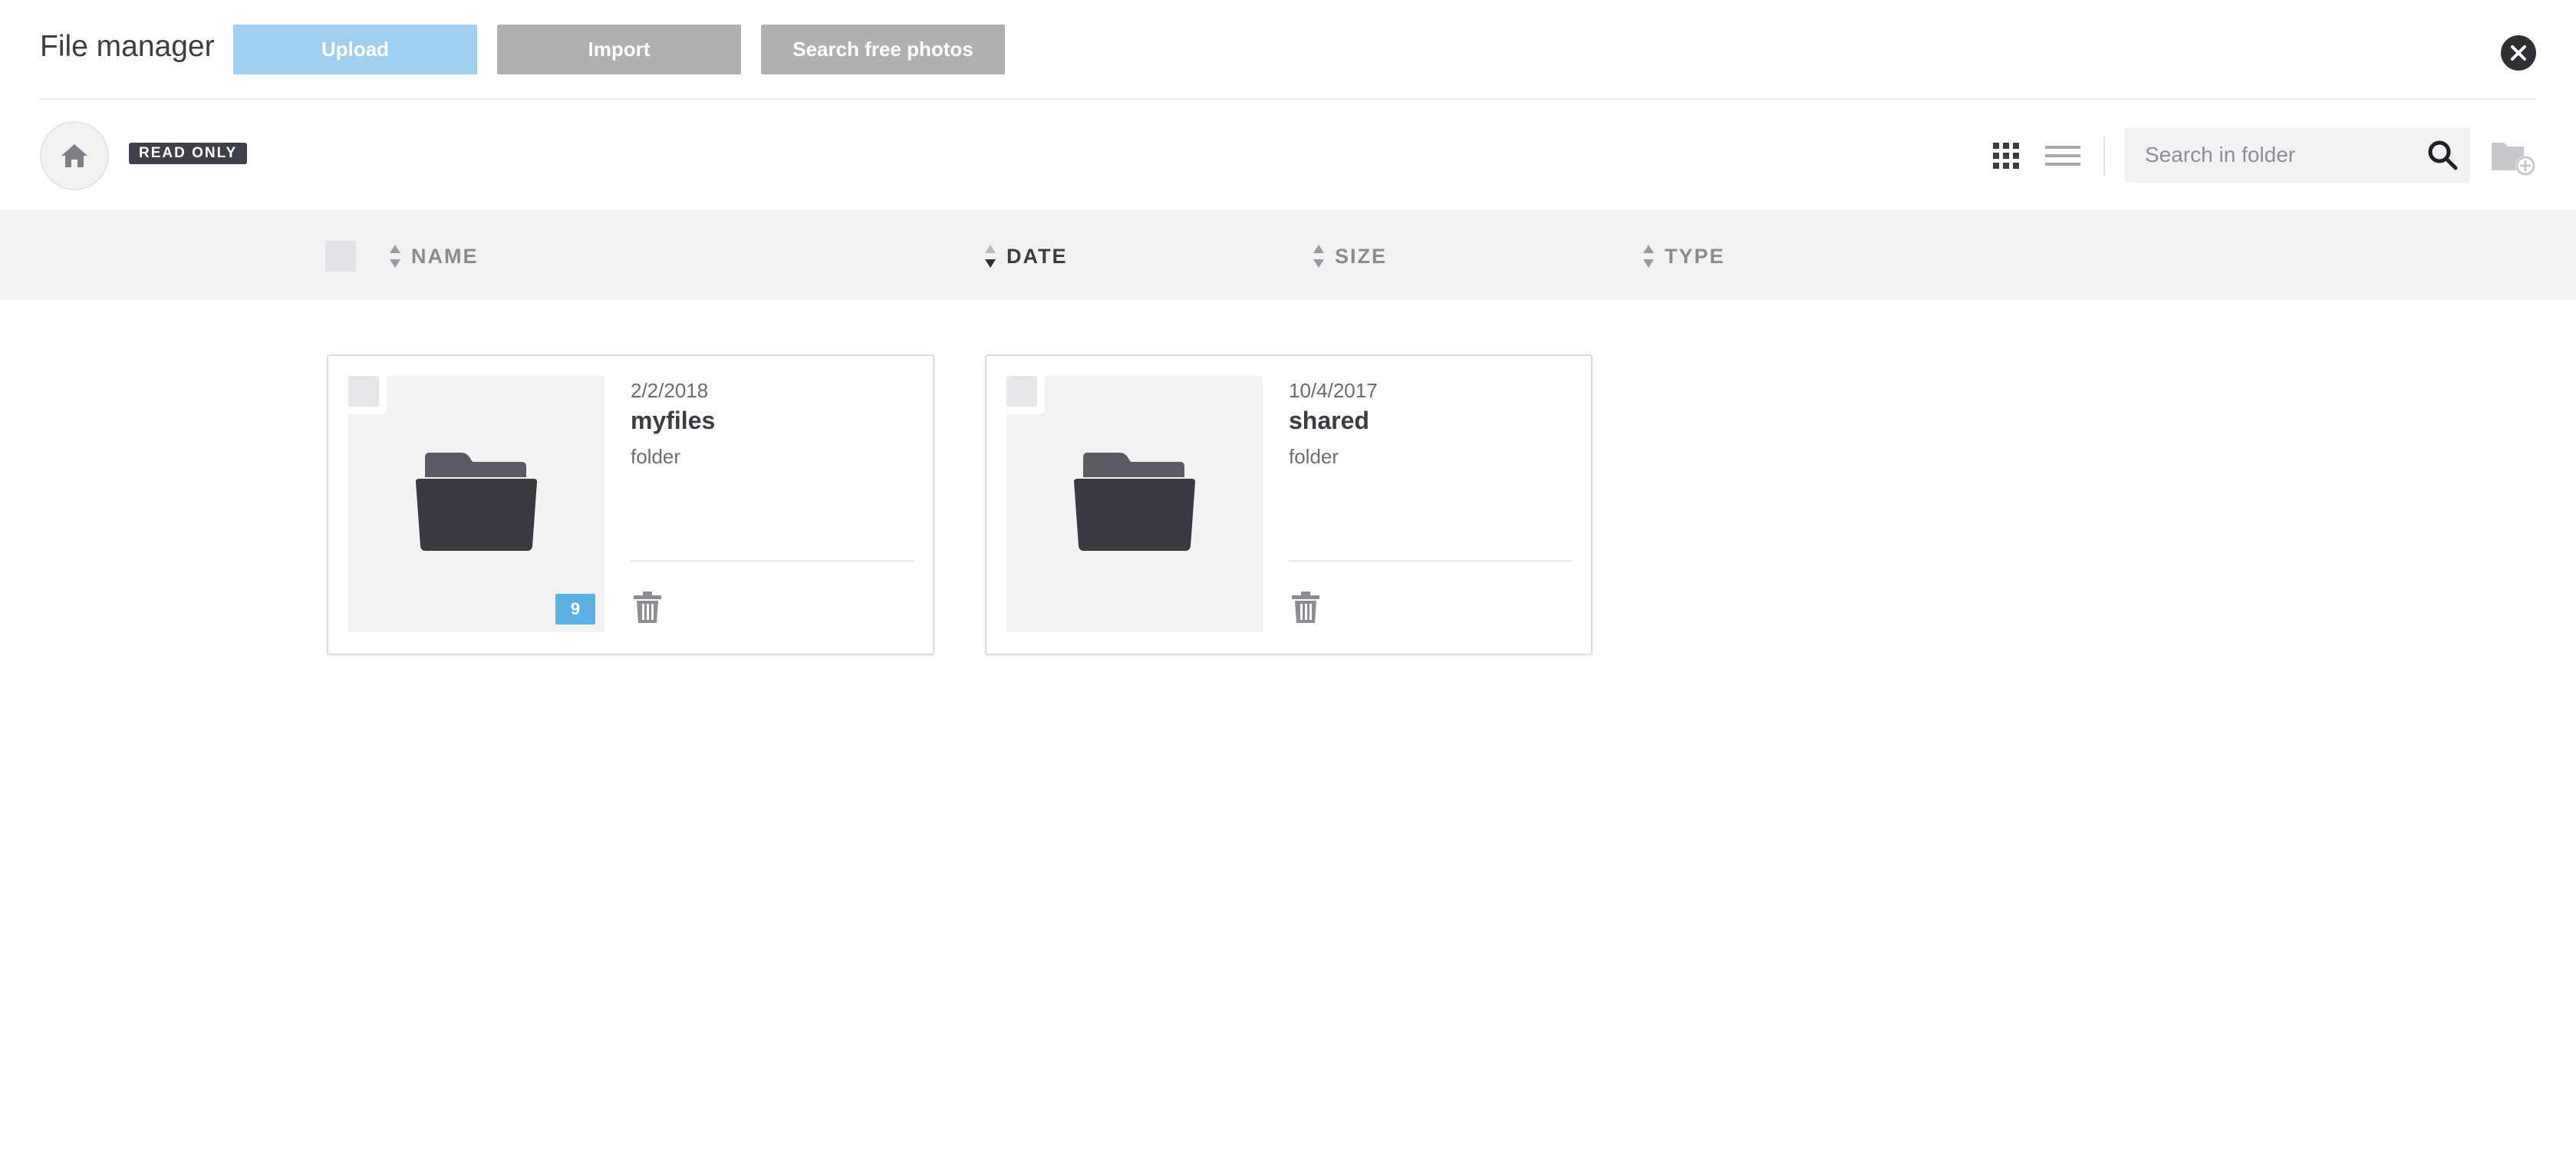  I want to click on folder-thumbnail: 9, so click(476, 504).